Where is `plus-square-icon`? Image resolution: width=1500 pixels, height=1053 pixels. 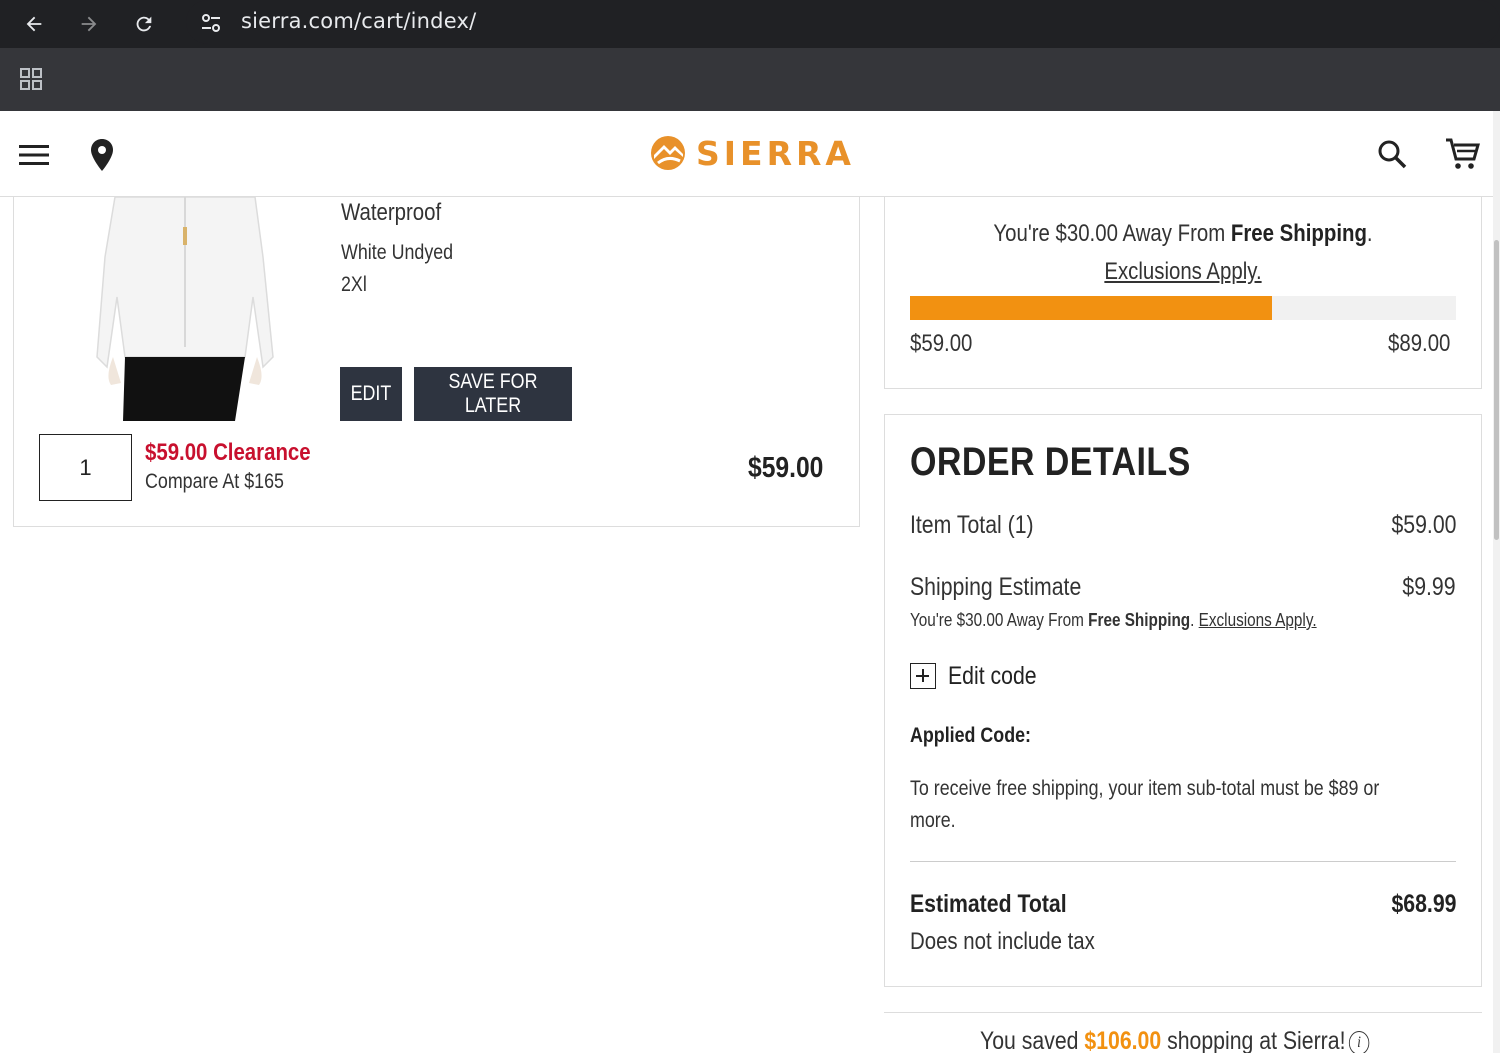 plus-square-icon is located at coordinates (923, 676).